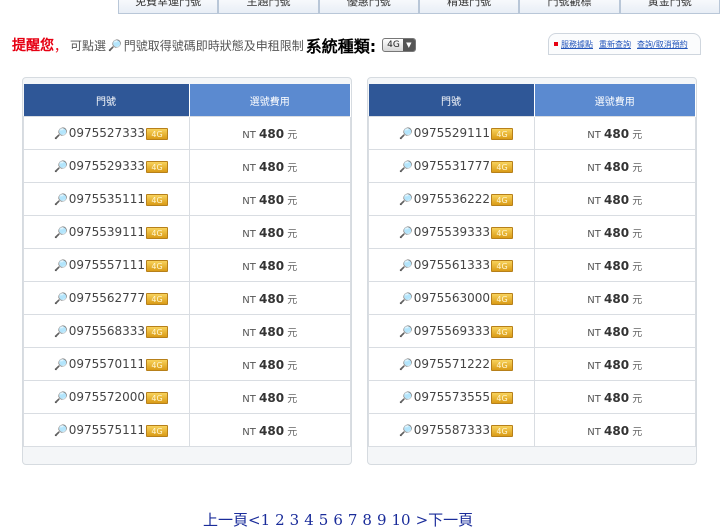 Image resolution: width=720 pixels, height=530 pixels. I want to click on phone-number: 0975529333, so click(107, 166).